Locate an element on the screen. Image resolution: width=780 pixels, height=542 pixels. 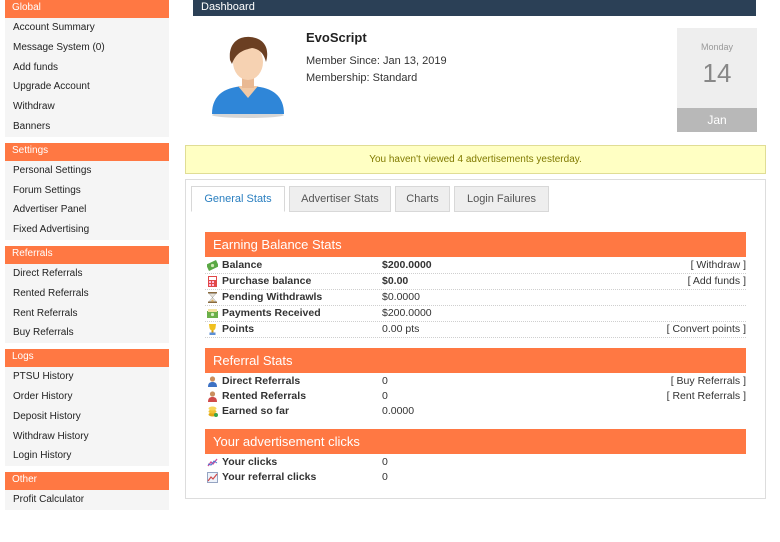
sidebar-item-add-funds: Add funds is located at coordinates (87, 68).